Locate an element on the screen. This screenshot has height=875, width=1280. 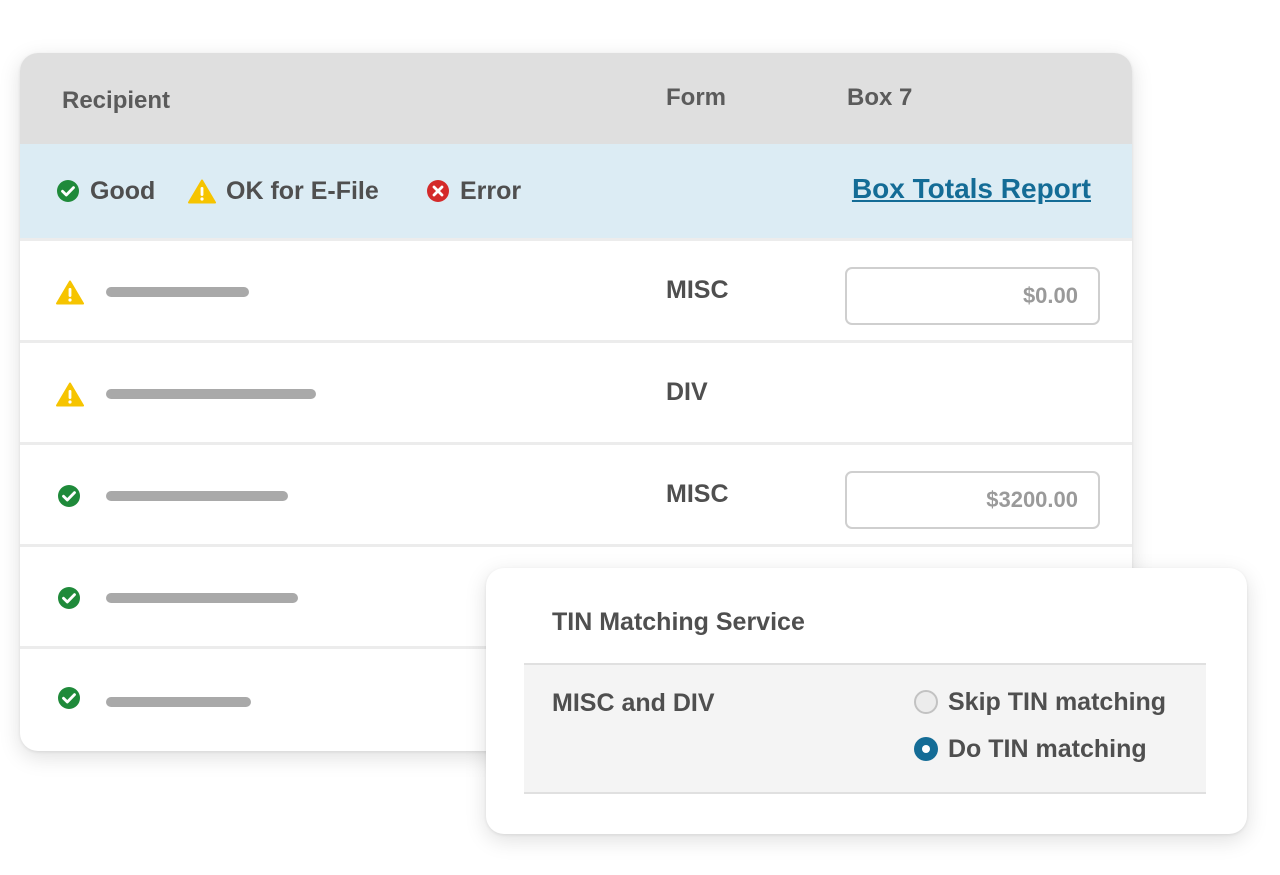
column-header-form: Form is located at coordinates (696, 98).